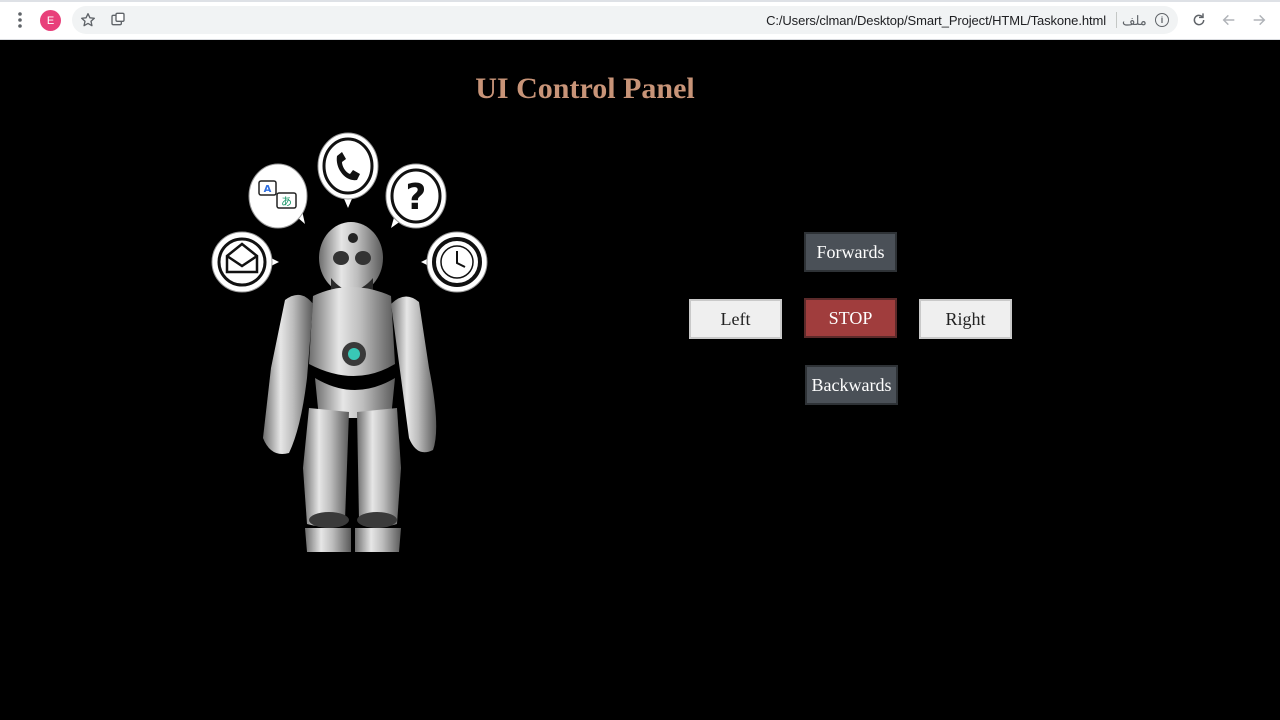  Describe the element at coordinates (278, 196) in the screenshot. I see `translate-icon: A あ` at that location.